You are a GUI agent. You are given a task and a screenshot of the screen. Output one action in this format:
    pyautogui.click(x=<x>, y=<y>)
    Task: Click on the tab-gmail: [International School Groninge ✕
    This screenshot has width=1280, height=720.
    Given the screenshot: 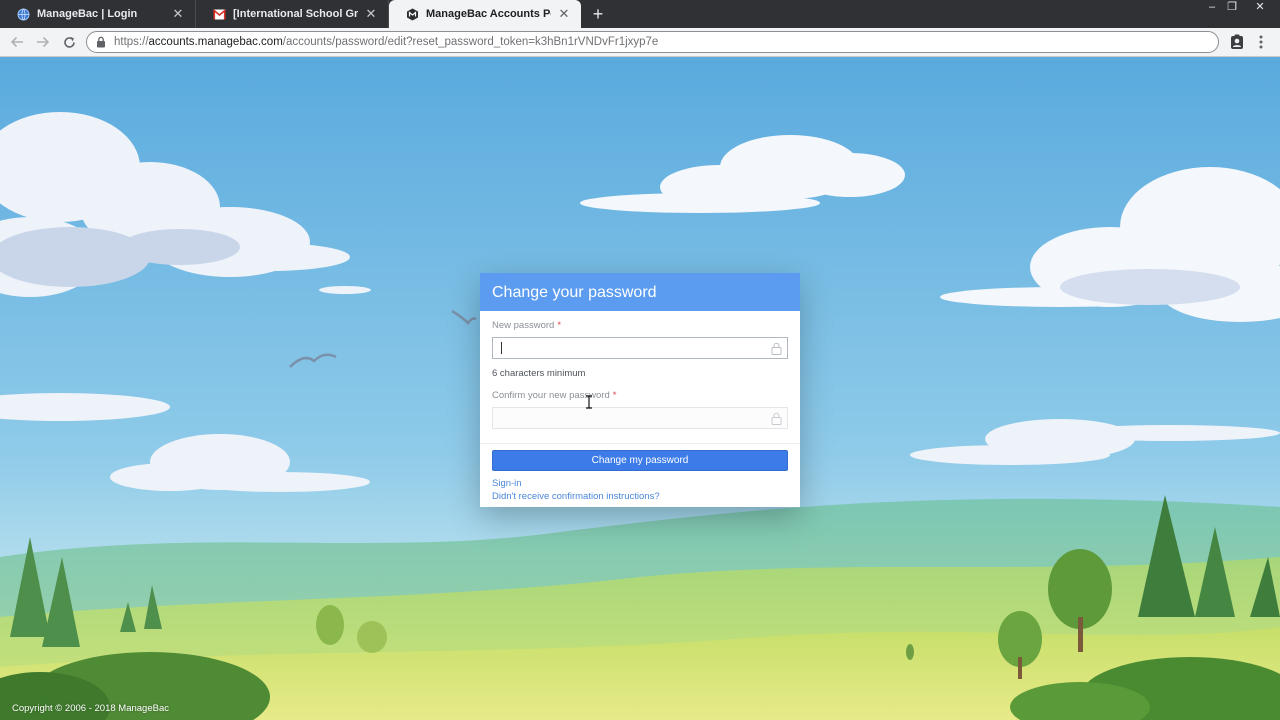 What is the action you would take?
    pyautogui.click(x=292, y=14)
    